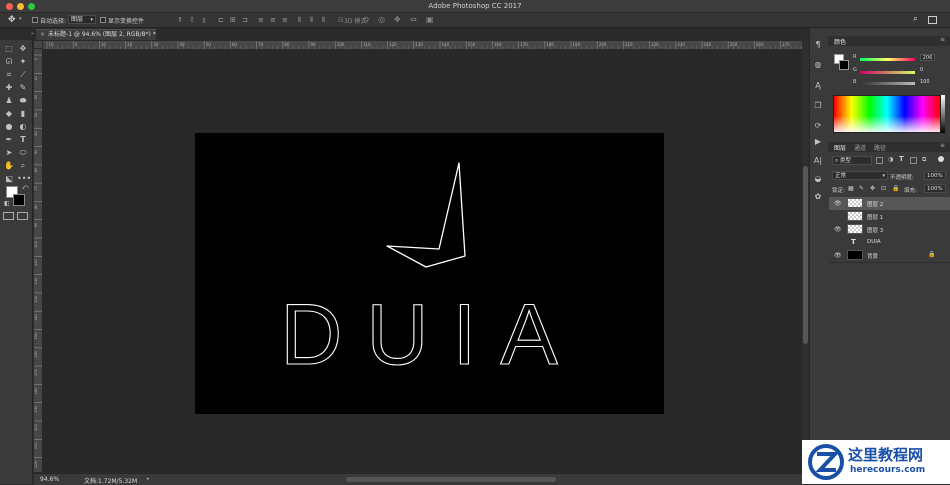 Image resolution: width=950 pixels, height=485 pixels. I want to click on color-background-swatch, so click(844, 65).